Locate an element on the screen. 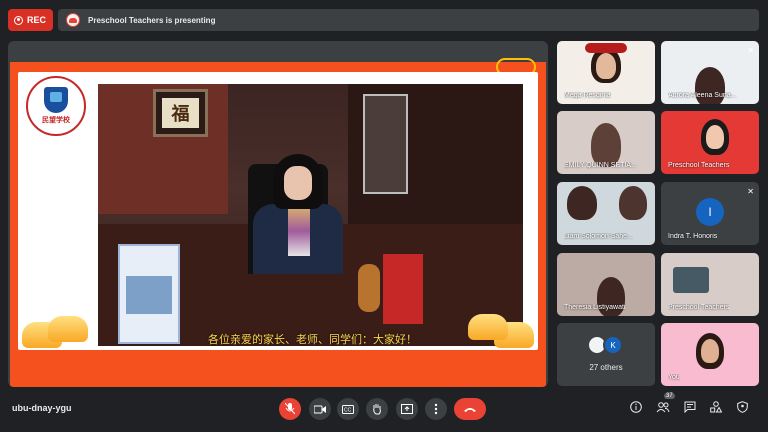 This screenshot has height=432, width=768. present-icon is located at coordinates (407, 409).